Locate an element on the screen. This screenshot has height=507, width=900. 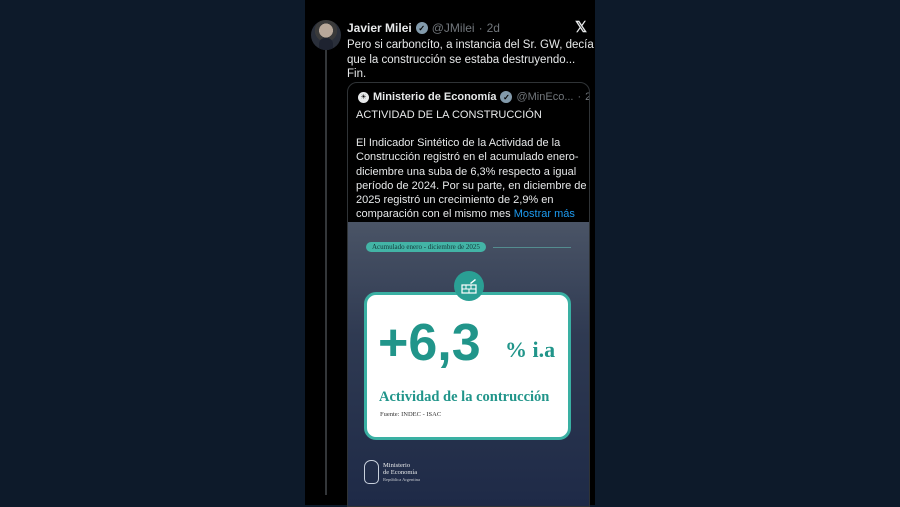
stat-caption: Actividad de la contrucción is located at coordinates (464, 397).